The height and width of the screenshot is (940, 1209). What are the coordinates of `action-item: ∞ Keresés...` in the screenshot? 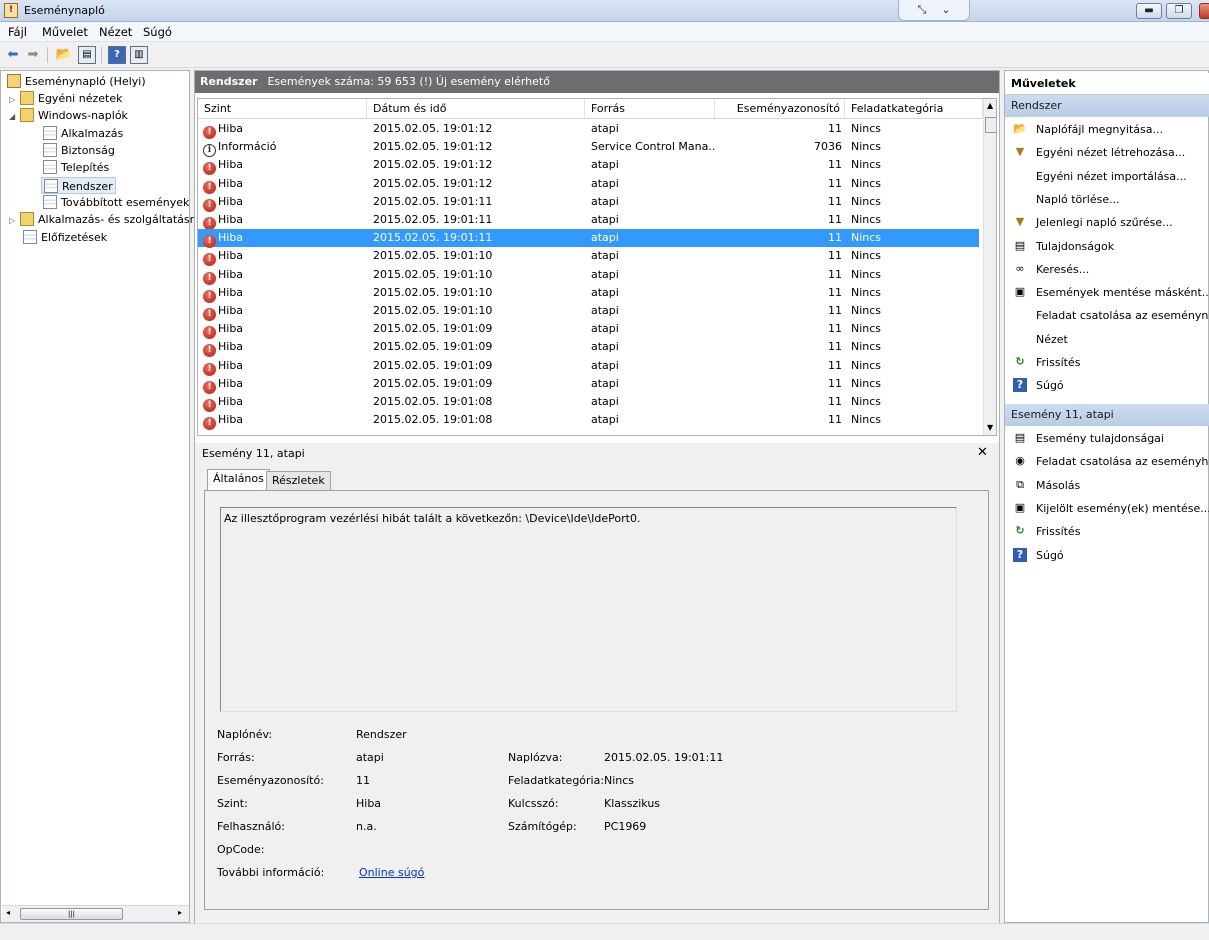 It's located at (1107, 269).